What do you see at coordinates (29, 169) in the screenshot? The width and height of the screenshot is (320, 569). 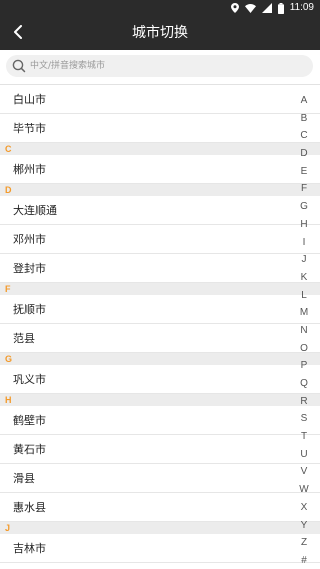 I see `city-name: 郴州市` at bounding box center [29, 169].